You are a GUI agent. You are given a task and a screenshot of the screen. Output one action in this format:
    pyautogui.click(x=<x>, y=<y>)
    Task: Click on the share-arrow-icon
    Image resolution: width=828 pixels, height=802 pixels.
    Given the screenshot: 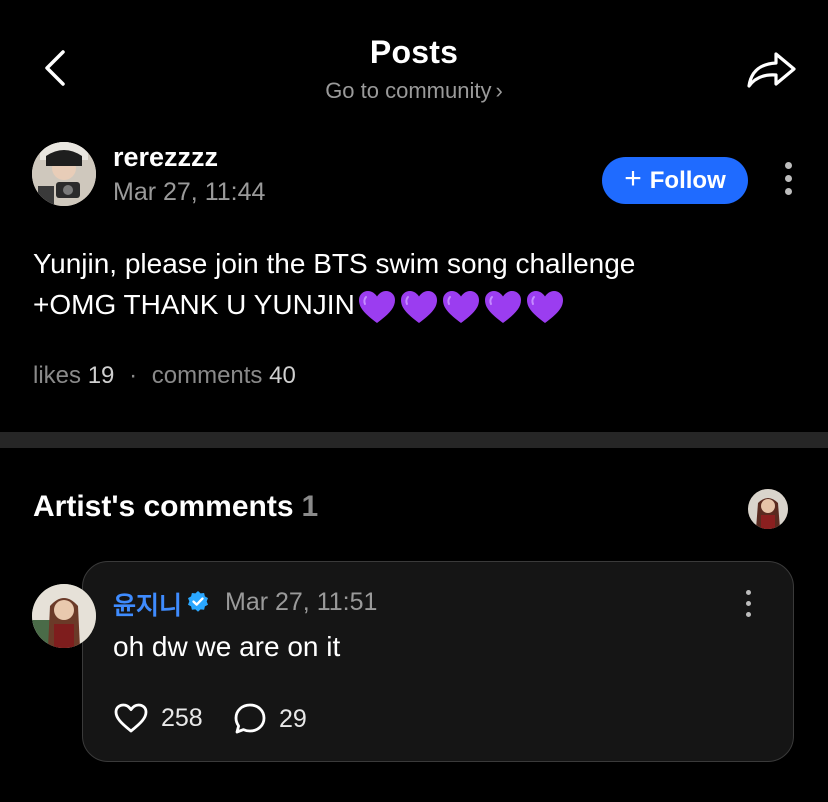 What is the action you would take?
    pyautogui.click(x=771, y=70)
    